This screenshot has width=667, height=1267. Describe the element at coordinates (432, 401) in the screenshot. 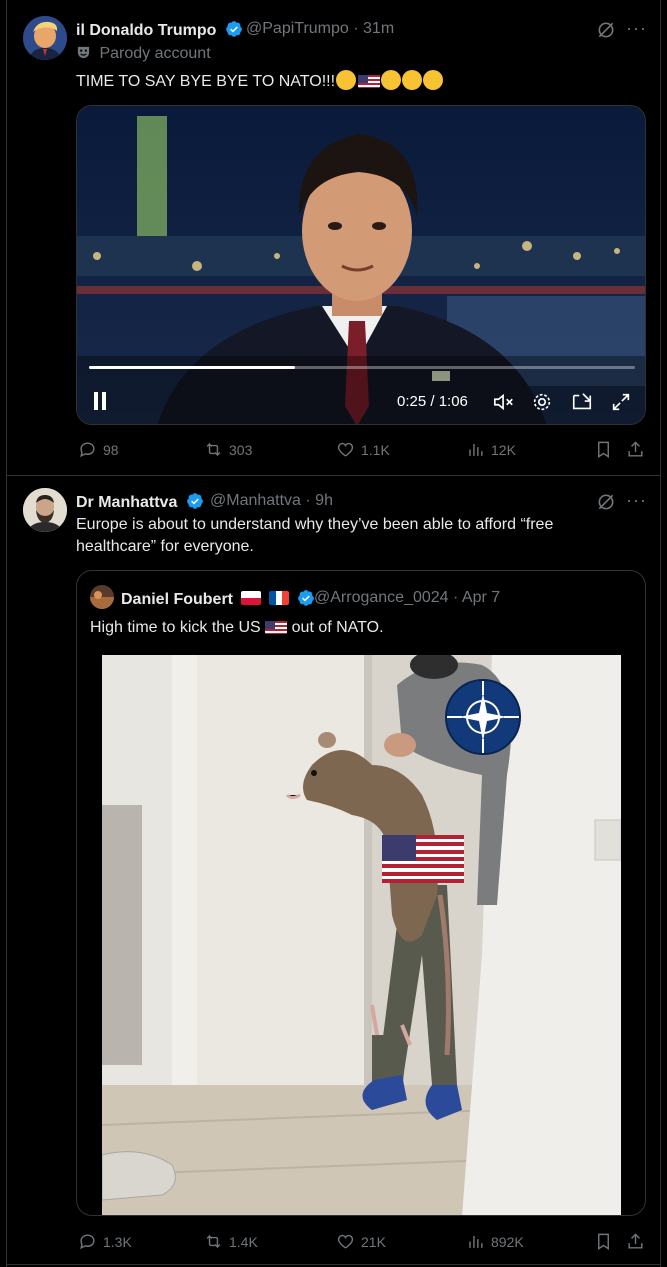

I see `video-timestamp: 0:25 / 1:06` at that location.